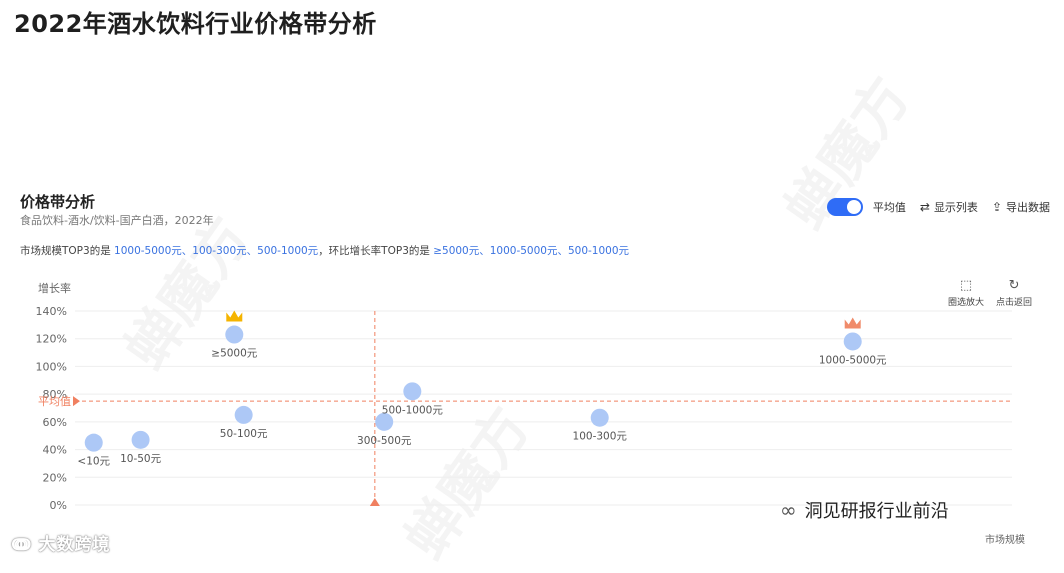 The height and width of the screenshot is (573, 1064). Describe the element at coordinates (853, 360) in the screenshot. I see `data-point-label: 1000-5000元` at that location.